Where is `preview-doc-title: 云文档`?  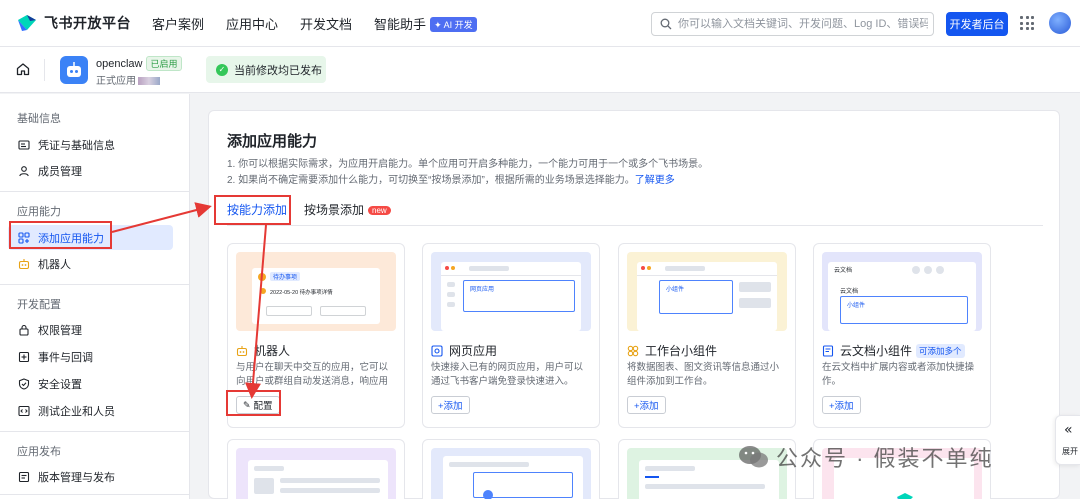
preview-doc-title: 云文档 is located at coordinates (843, 271).